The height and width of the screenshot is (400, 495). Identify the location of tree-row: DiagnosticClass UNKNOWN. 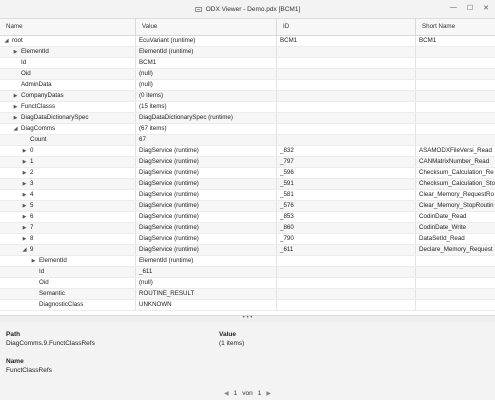
(247, 305).